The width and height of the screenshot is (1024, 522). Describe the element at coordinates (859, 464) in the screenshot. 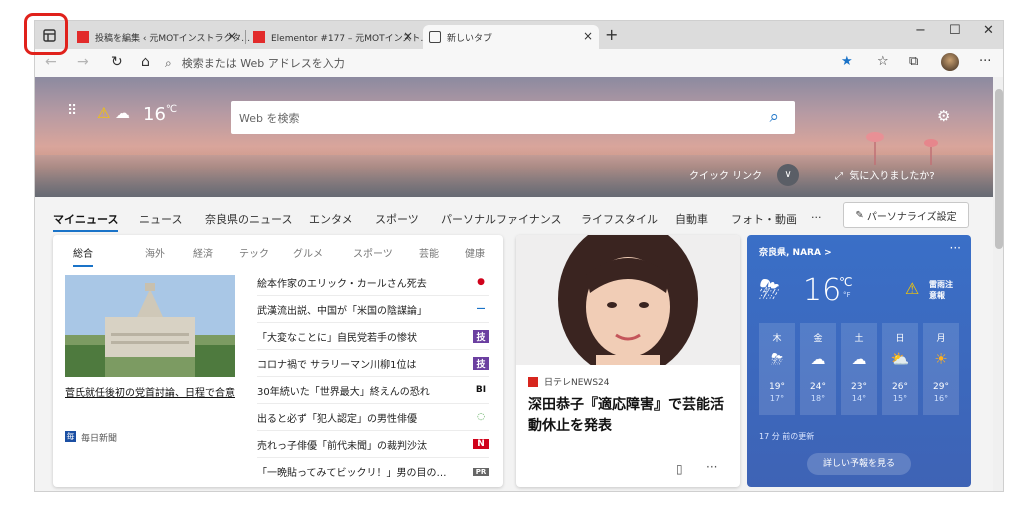

I see `detailed-forecast-button: 詳しい予報を見る` at that location.